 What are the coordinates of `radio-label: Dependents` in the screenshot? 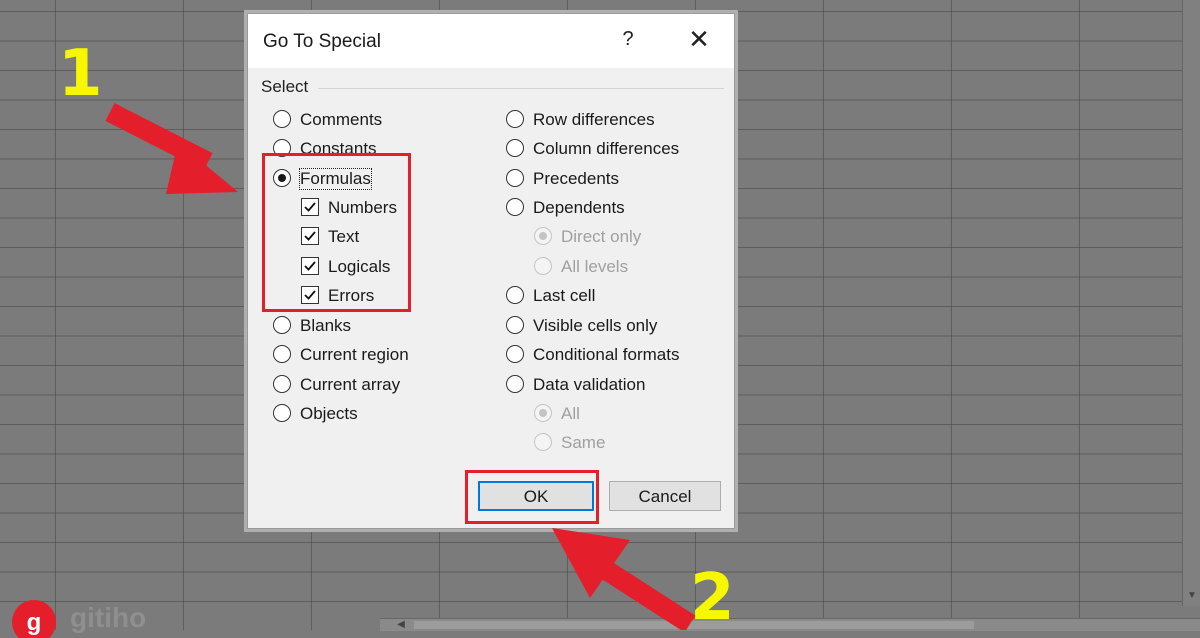 It's located at (579, 207).